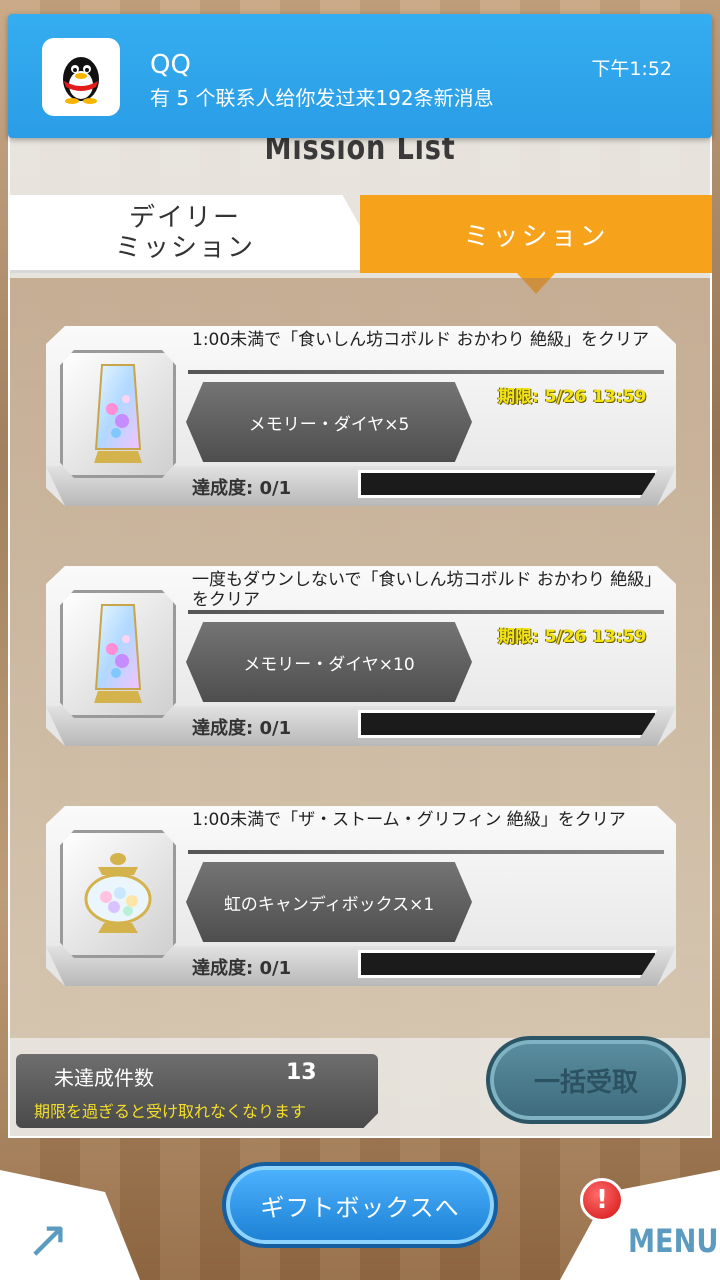  I want to click on reward-label: メモリー・ダイヤ×5, so click(329, 422).